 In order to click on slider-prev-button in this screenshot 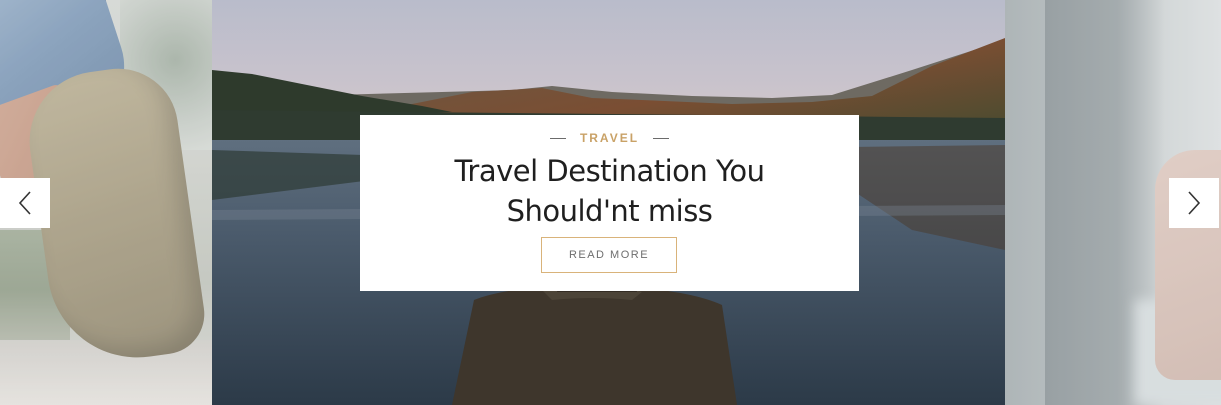, I will do `click(25, 203)`.